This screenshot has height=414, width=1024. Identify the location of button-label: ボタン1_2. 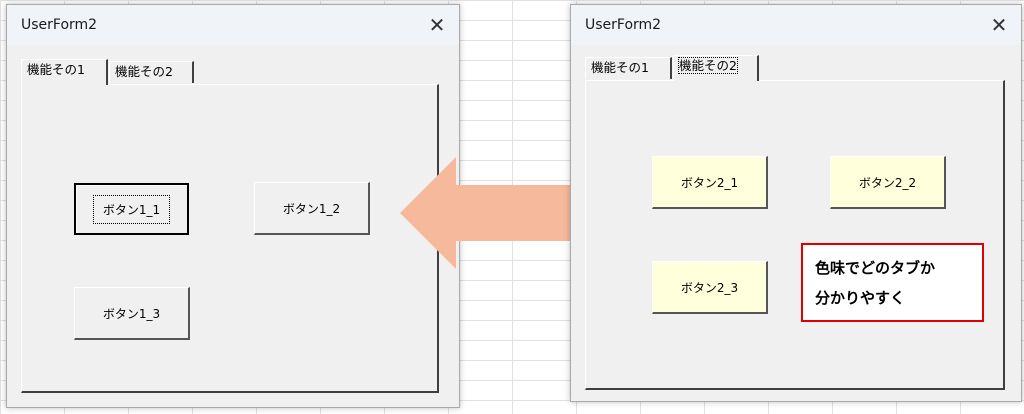
(311, 208).